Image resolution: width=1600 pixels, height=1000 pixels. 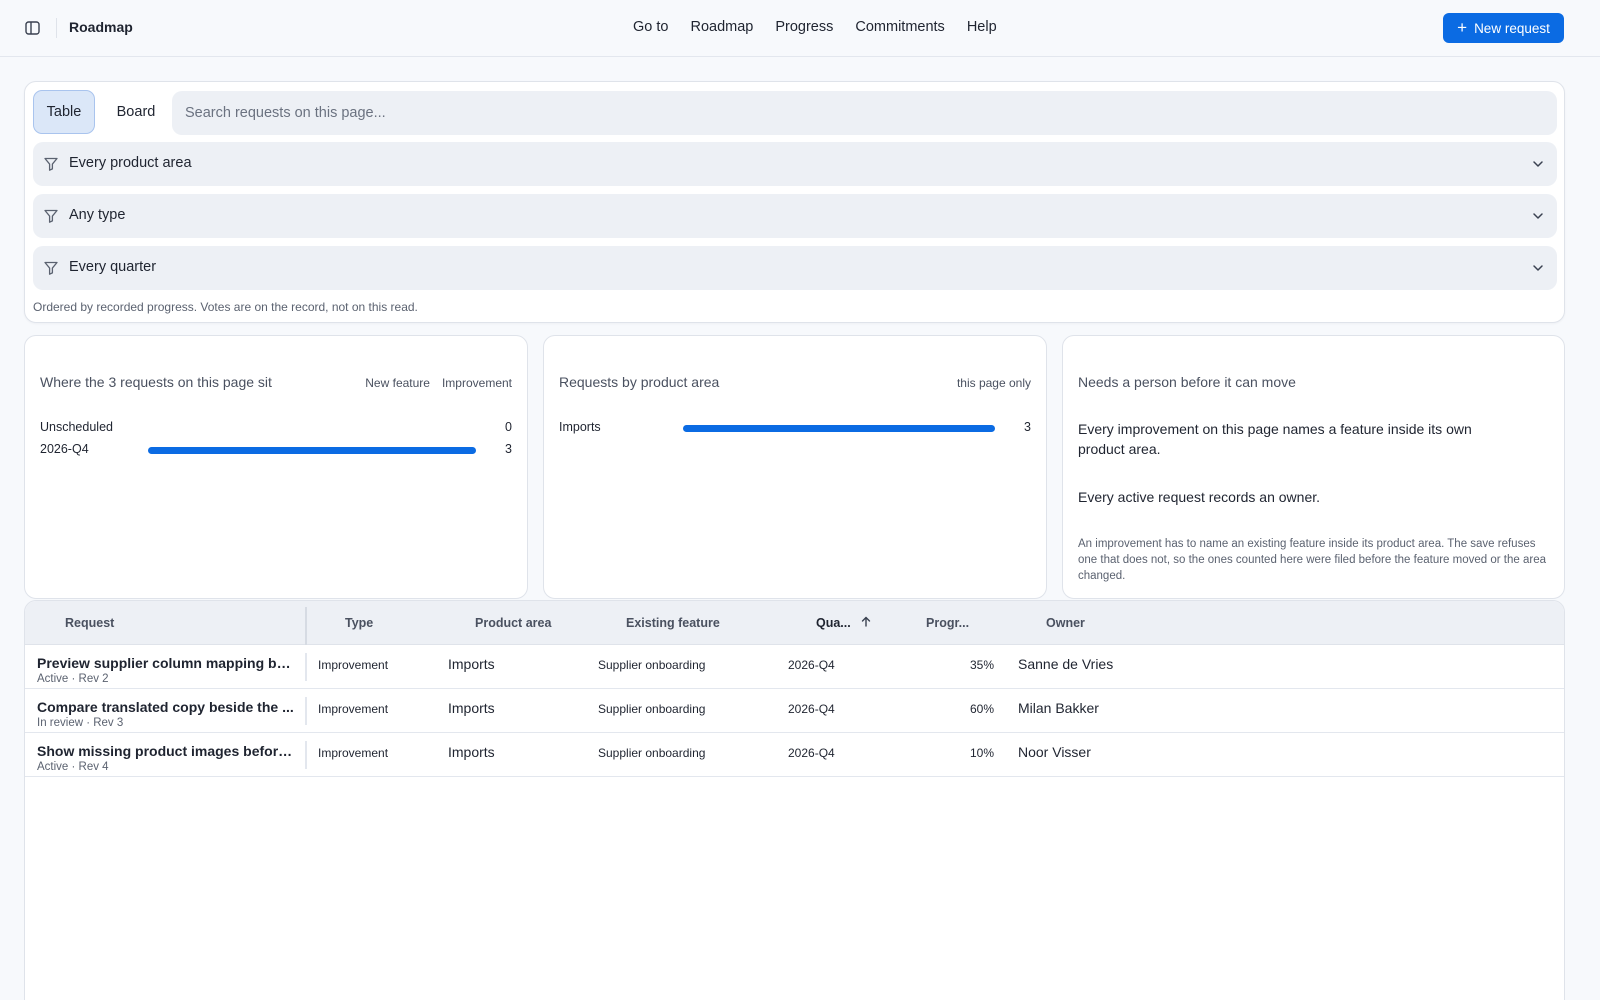 What do you see at coordinates (1065, 623) in the screenshot?
I see `column-header-owner: Owner` at bounding box center [1065, 623].